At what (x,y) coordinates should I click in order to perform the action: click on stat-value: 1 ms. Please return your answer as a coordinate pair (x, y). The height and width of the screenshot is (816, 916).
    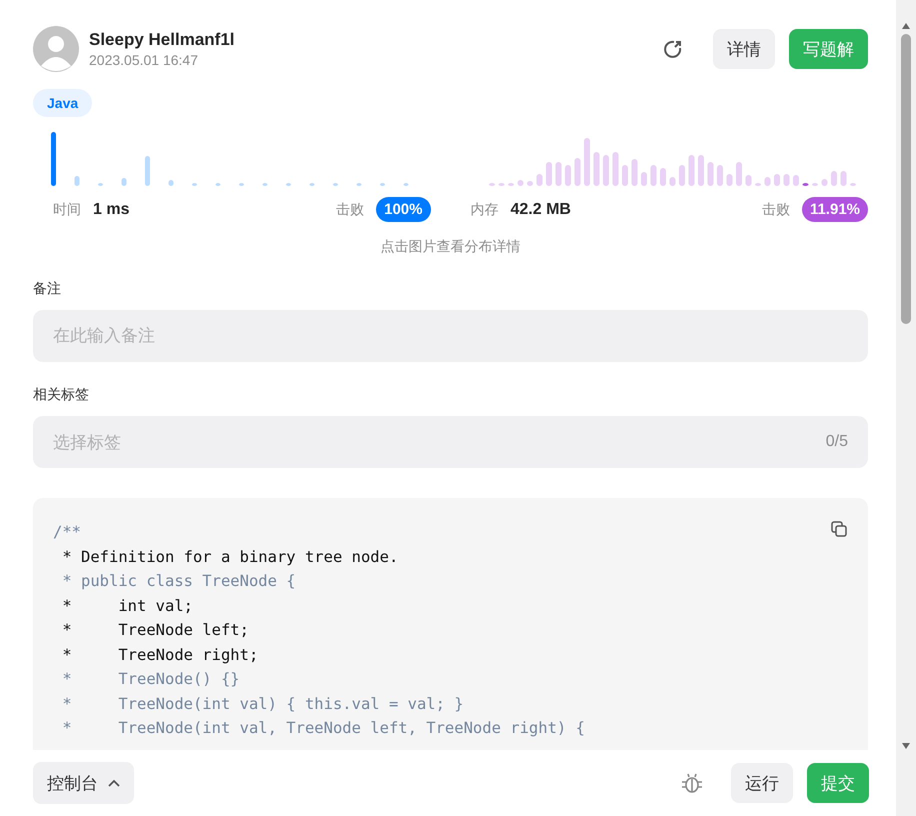
    Looking at the image, I should click on (111, 209).